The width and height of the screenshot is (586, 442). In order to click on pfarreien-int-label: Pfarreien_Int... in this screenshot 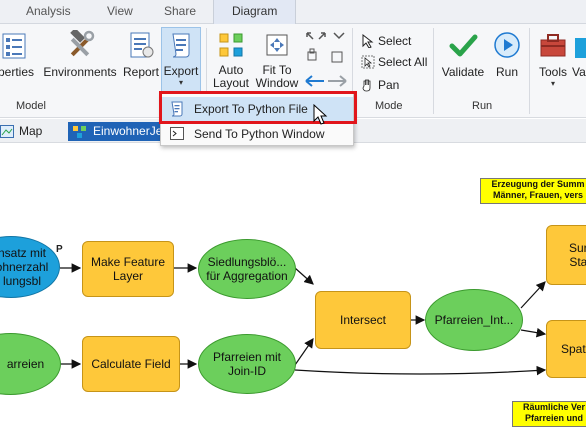, I will do `click(474, 320)`.